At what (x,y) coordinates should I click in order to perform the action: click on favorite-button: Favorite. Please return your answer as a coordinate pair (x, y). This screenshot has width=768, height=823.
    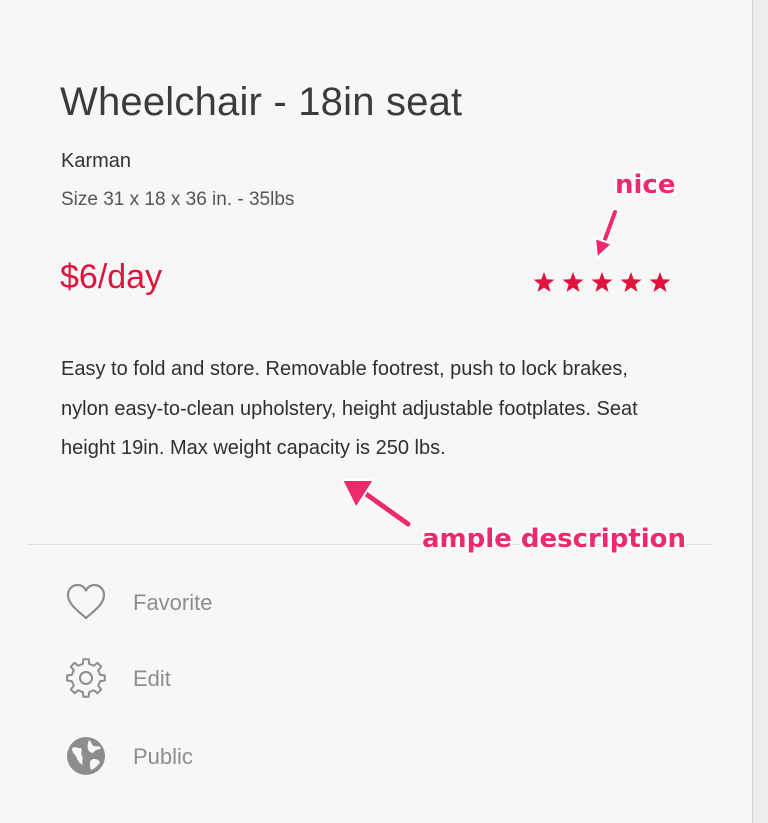
    Looking at the image, I should click on (194, 602).